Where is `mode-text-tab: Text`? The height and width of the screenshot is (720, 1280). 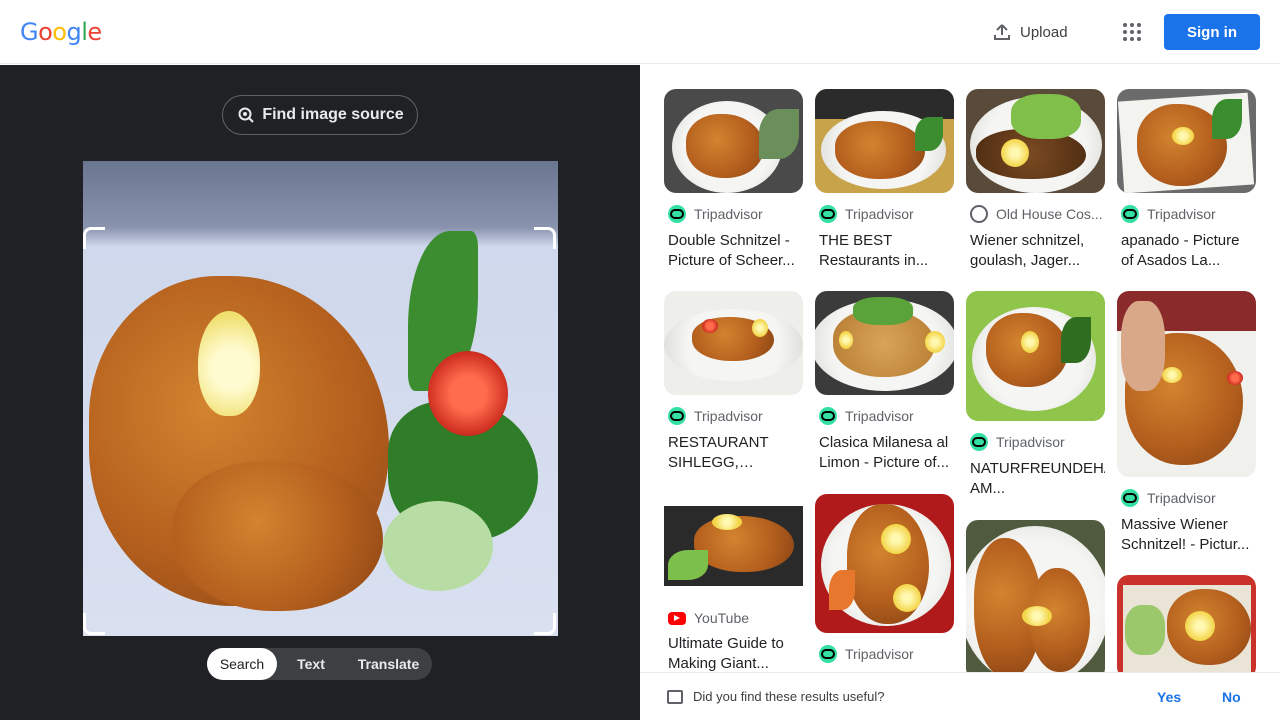
mode-text-tab: Text is located at coordinates (311, 664).